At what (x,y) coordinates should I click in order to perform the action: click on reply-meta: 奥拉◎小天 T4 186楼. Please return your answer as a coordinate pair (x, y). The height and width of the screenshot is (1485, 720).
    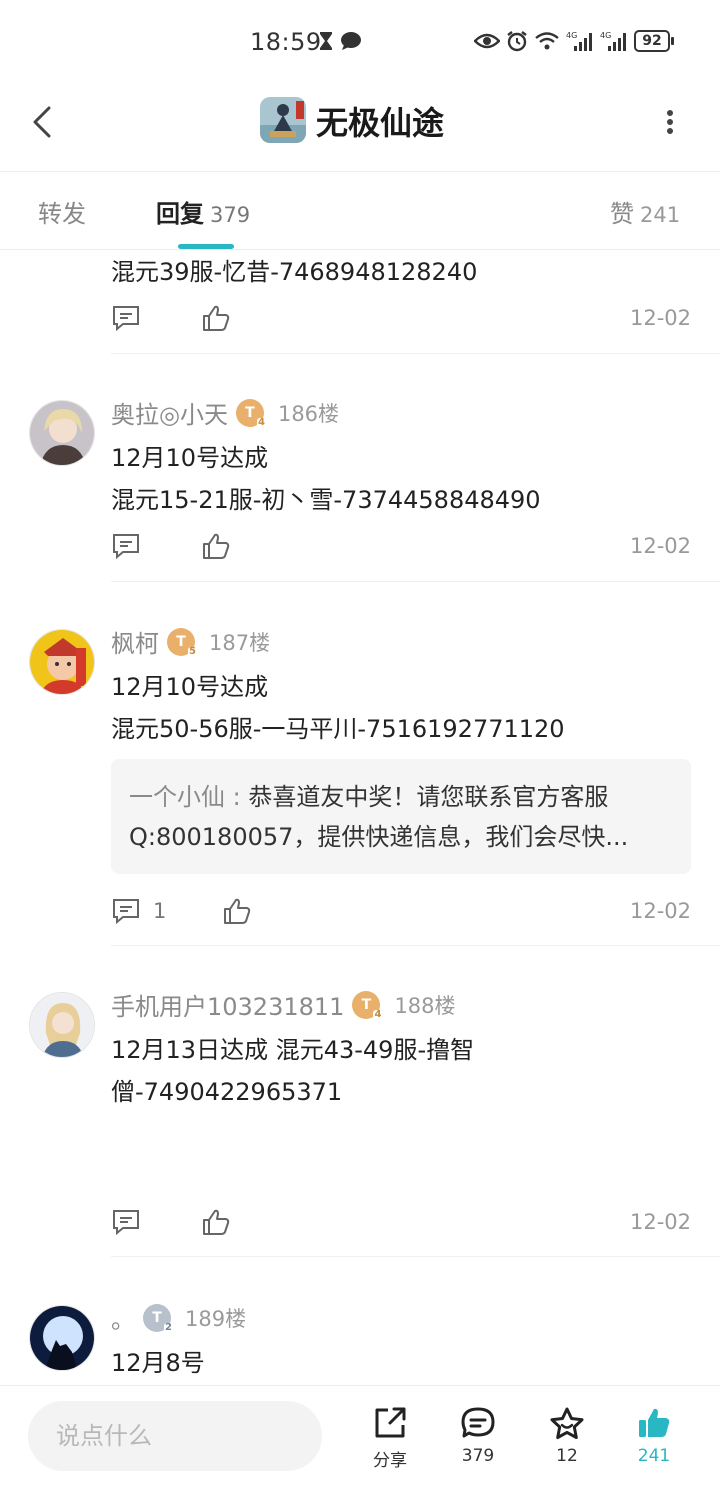
    Looking at the image, I should click on (225, 412).